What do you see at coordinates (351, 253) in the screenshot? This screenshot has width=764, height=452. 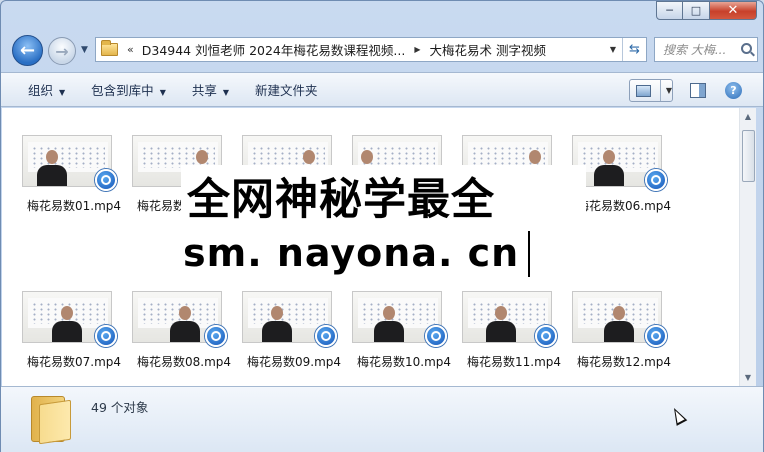 I see `watermark-url: sm. nayona. cn` at bounding box center [351, 253].